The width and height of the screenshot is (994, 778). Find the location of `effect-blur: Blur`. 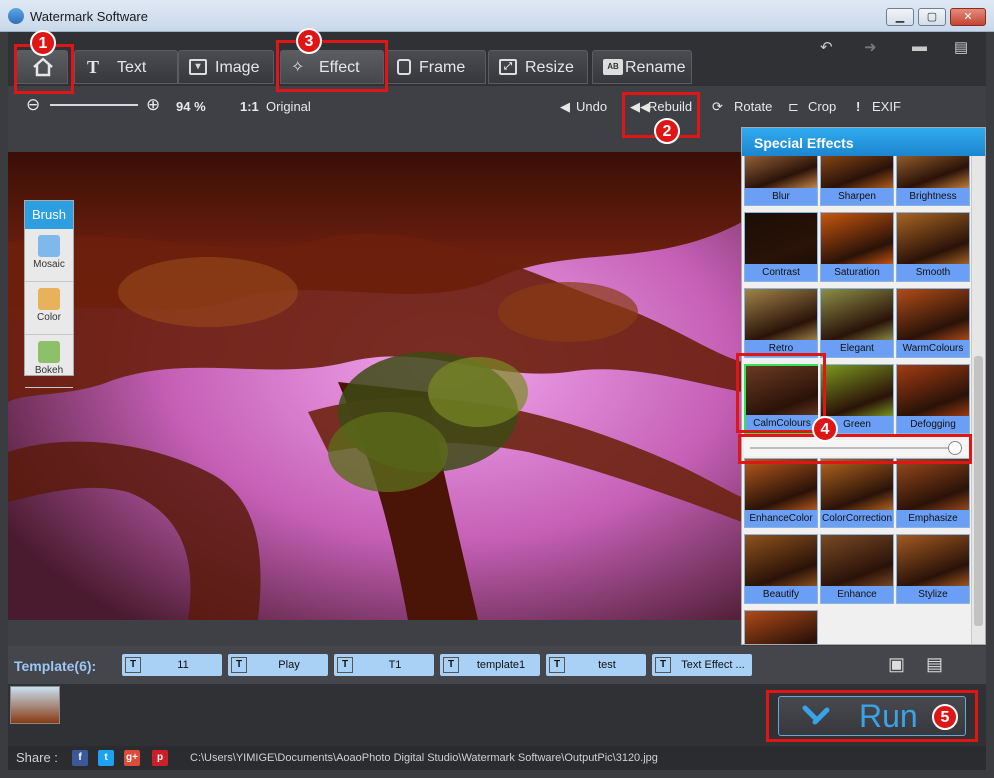

effect-blur: Blur is located at coordinates (781, 181).